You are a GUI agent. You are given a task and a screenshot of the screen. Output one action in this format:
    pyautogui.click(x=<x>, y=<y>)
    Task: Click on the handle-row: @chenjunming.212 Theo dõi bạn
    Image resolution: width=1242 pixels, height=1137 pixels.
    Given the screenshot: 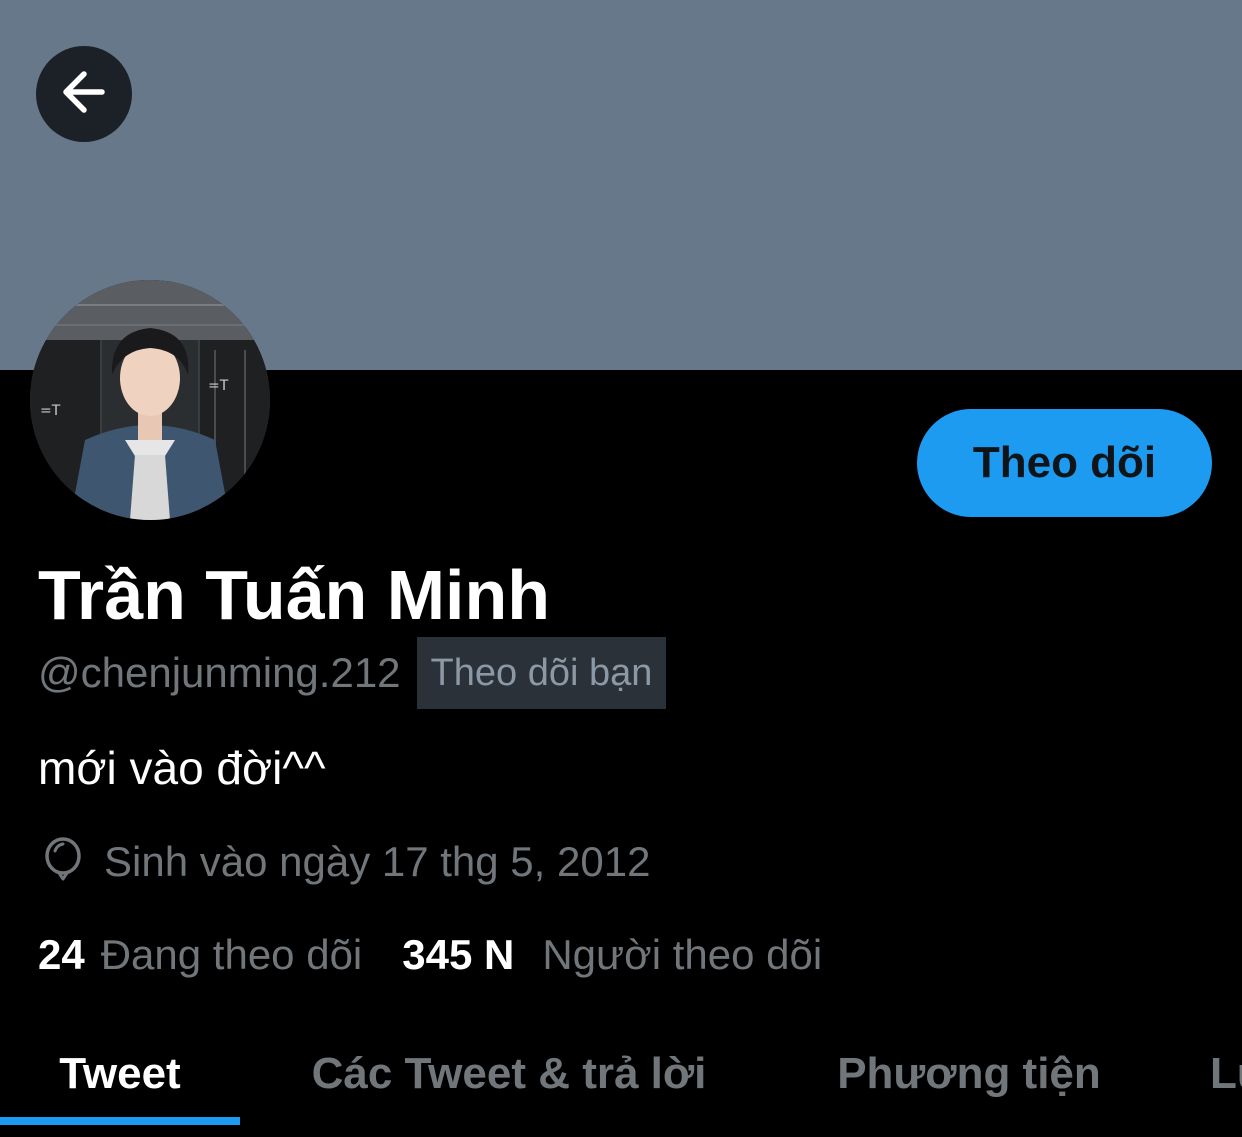 What is the action you would take?
    pyautogui.click(x=352, y=673)
    